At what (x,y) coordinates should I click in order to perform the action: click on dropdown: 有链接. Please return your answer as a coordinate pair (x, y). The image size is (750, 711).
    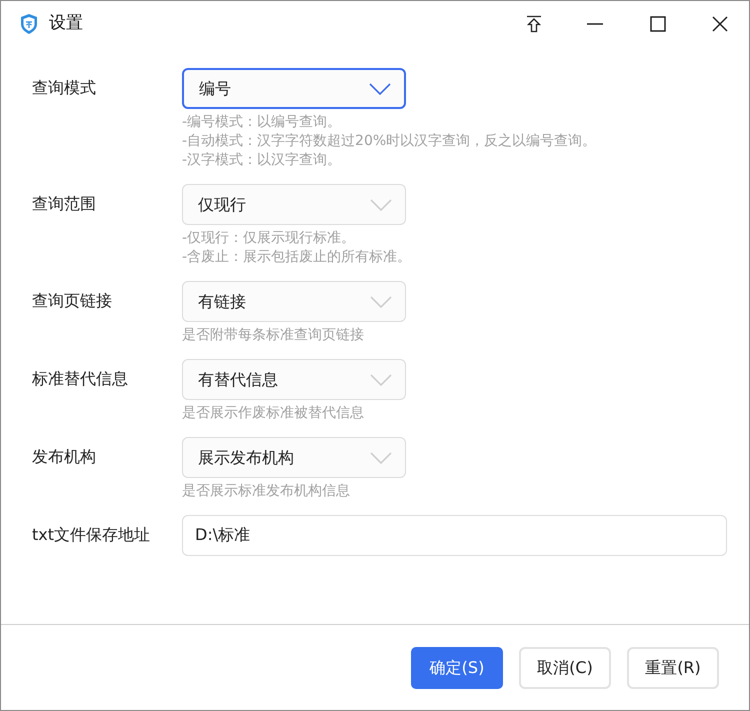
    Looking at the image, I should click on (294, 301).